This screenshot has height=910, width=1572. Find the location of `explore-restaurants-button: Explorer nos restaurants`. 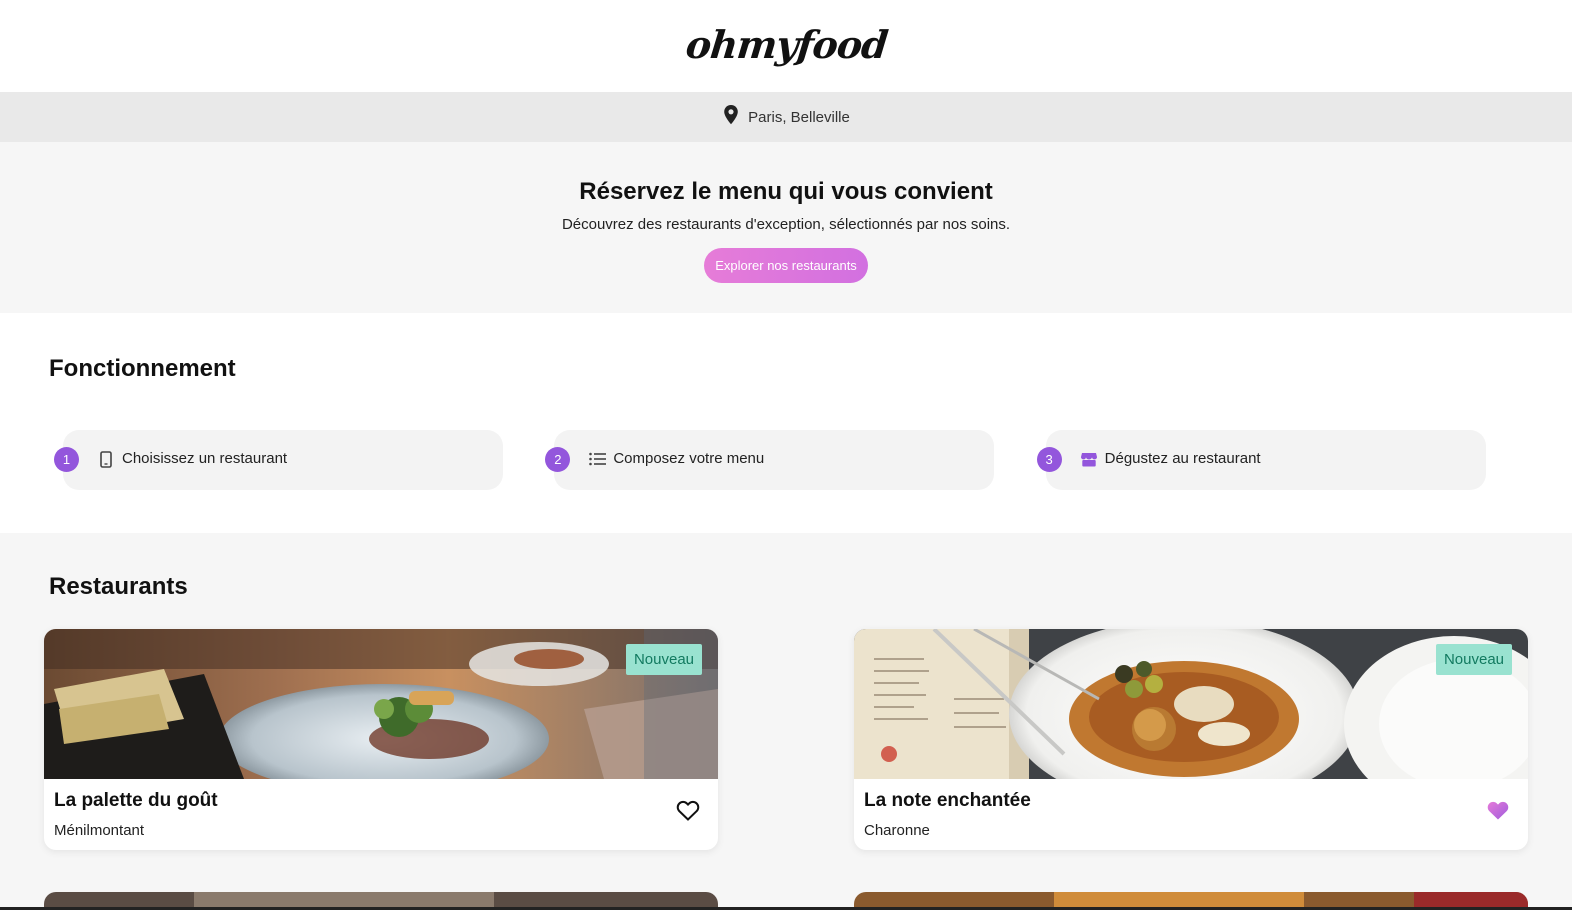

explore-restaurants-button: Explorer nos restaurants is located at coordinates (786, 265).